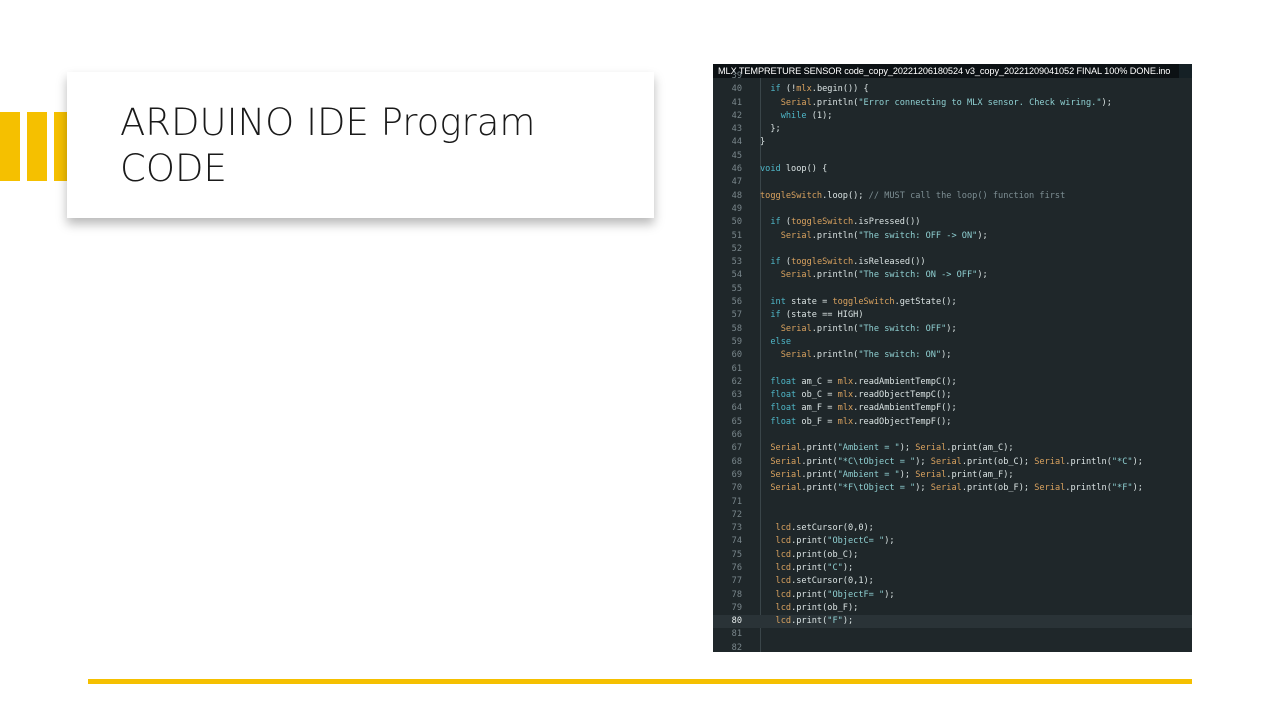 The height and width of the screenshot is (720, 1280). Describe the element at coordinates (817, 554) in the screenshot. I see `code-text: lcd.print(ob_C);` at that location.